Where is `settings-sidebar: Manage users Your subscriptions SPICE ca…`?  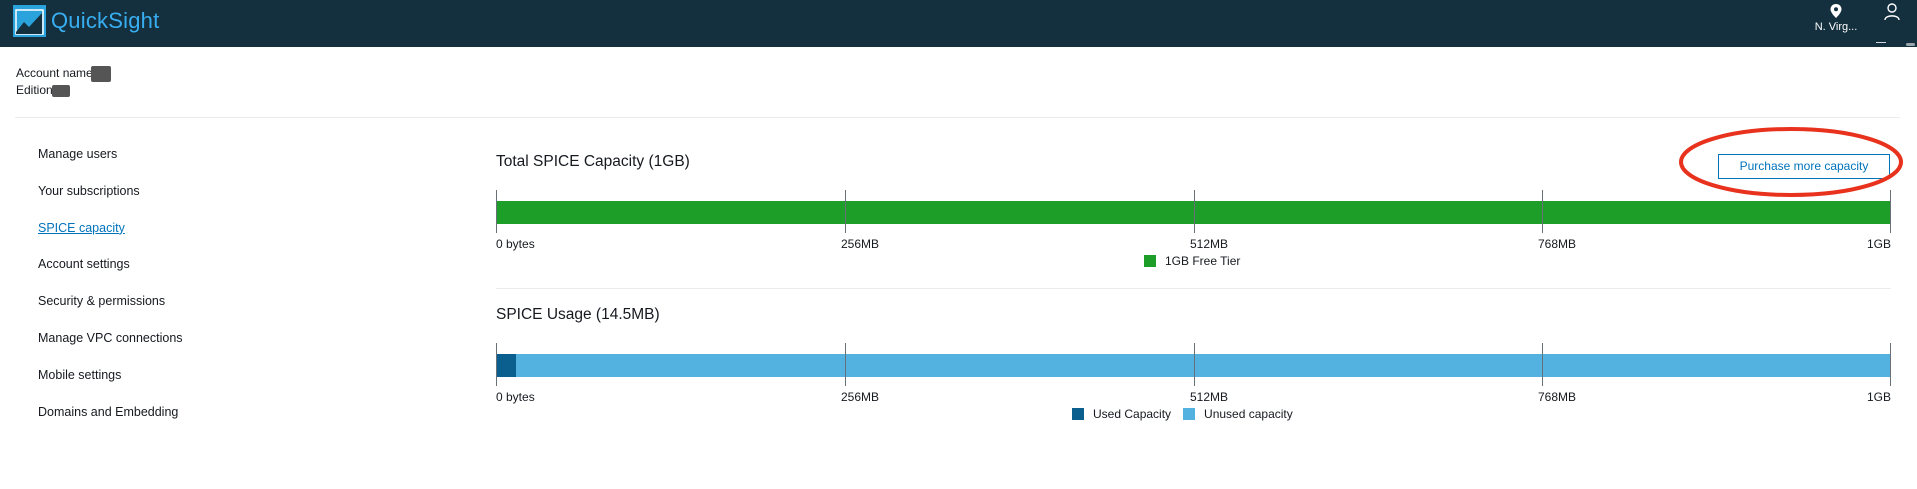
settings-sidebar: Manage users Your subscriptions SPICE ca… is located at coordinates (163, 292).